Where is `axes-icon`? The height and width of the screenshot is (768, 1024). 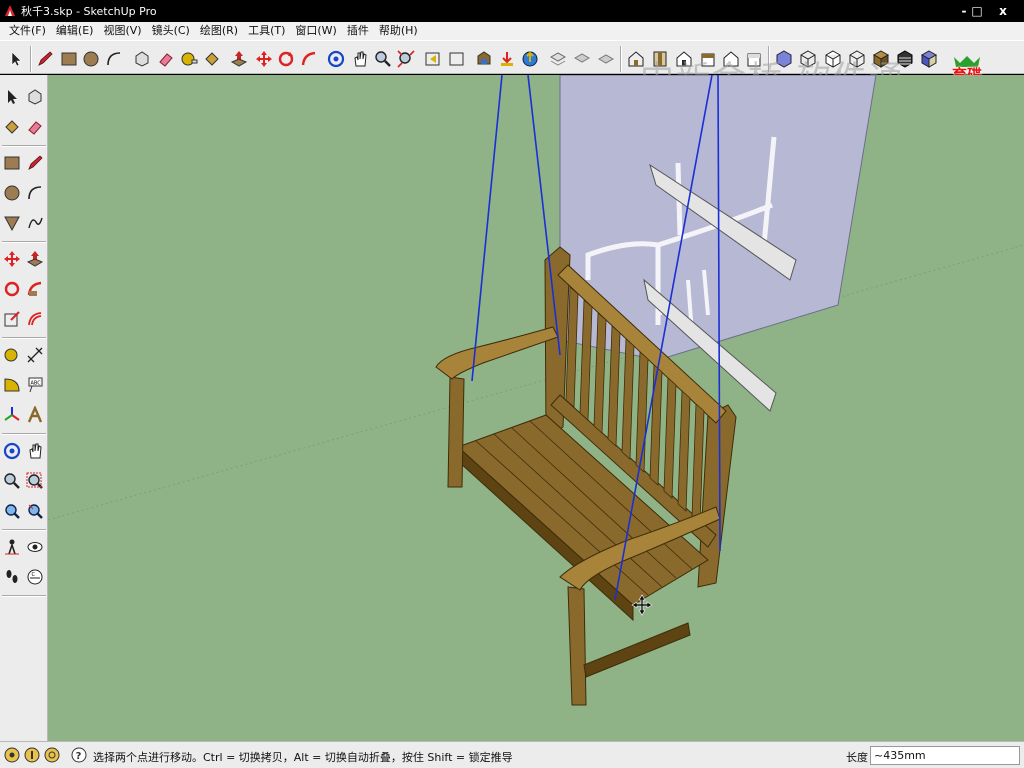
axes-icon is located at coordinates (12, 415).